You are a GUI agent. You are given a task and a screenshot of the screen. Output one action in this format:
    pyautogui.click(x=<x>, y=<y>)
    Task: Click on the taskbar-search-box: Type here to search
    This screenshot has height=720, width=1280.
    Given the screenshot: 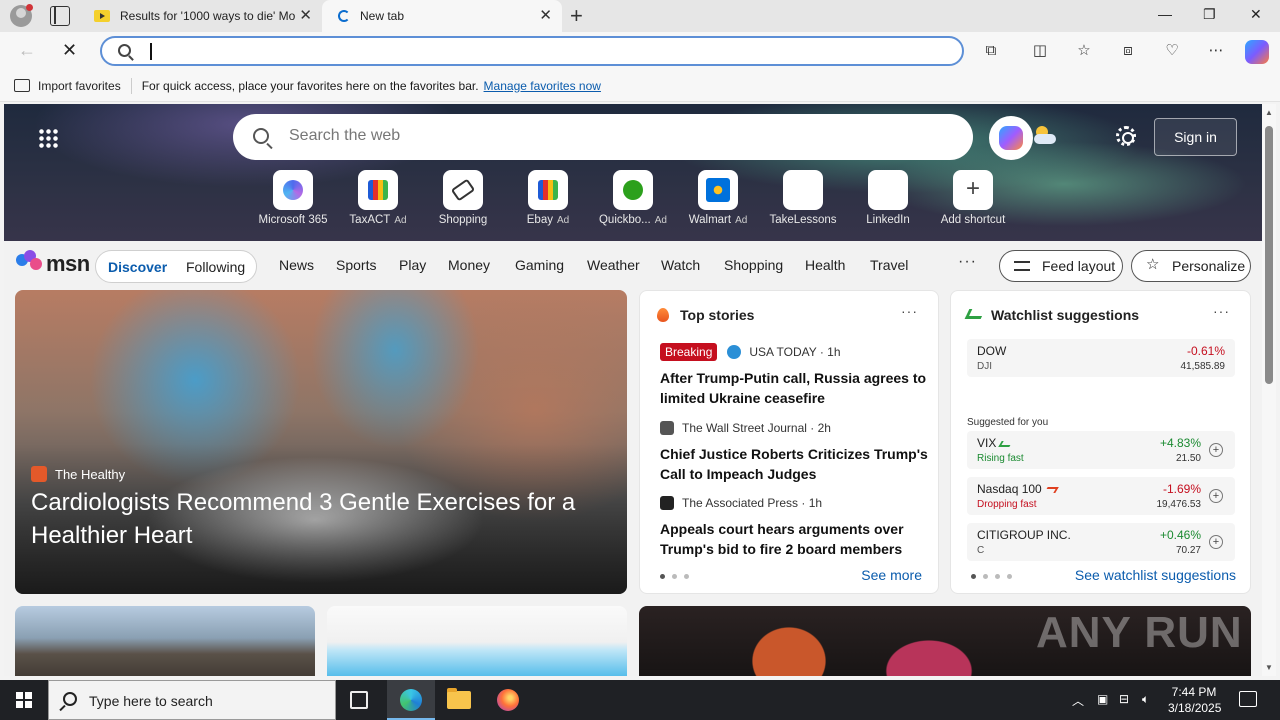 What is the action you would take?
    pyautogui.click(x=192, y=700)
    